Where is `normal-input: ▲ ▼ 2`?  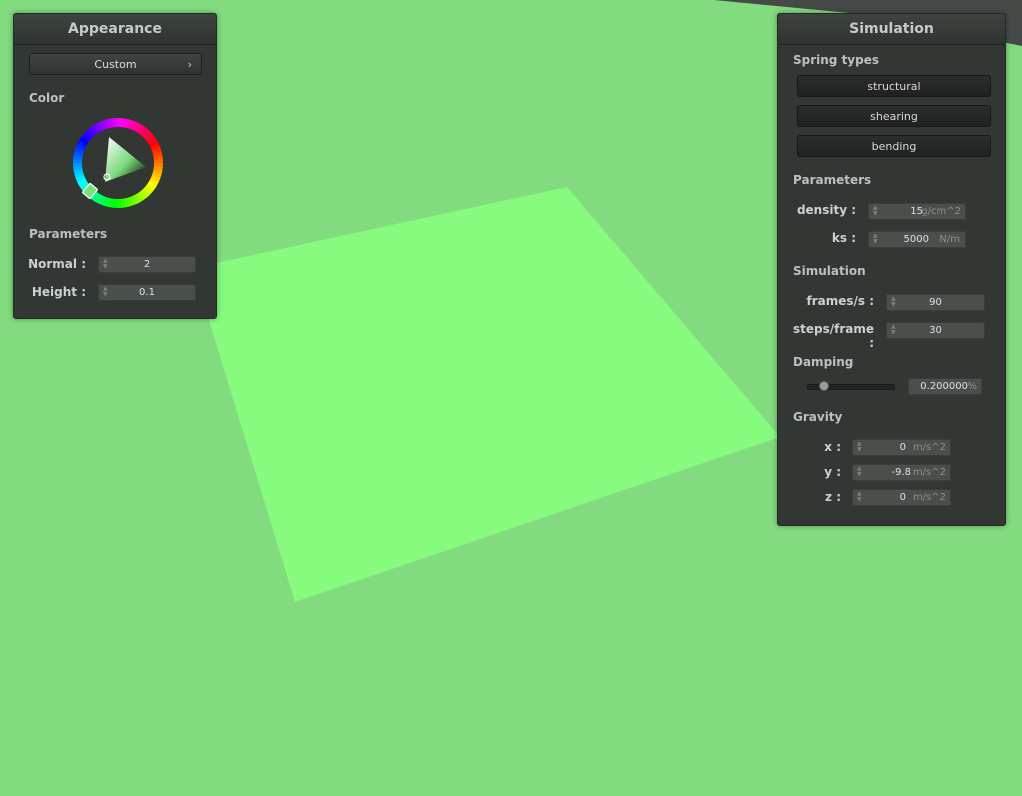 normal-input: ▲ ▼ 2 is located at coordinates (147, 264).